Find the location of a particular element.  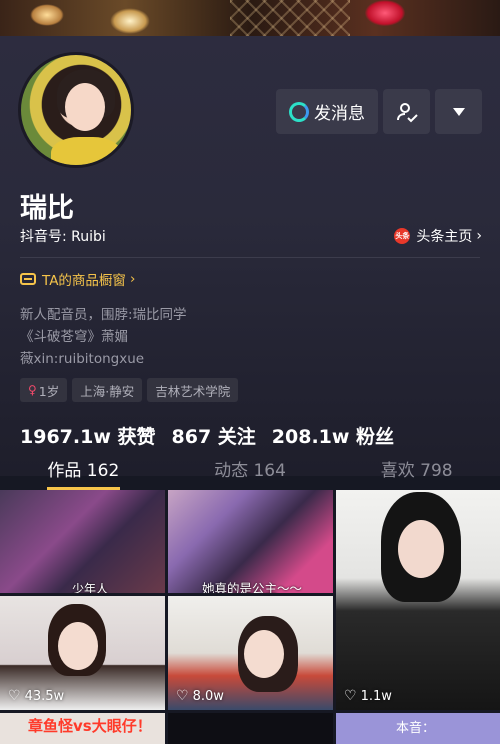

bio-line: 薇xin:ruibitongxue is located at coordinates (82, 359).